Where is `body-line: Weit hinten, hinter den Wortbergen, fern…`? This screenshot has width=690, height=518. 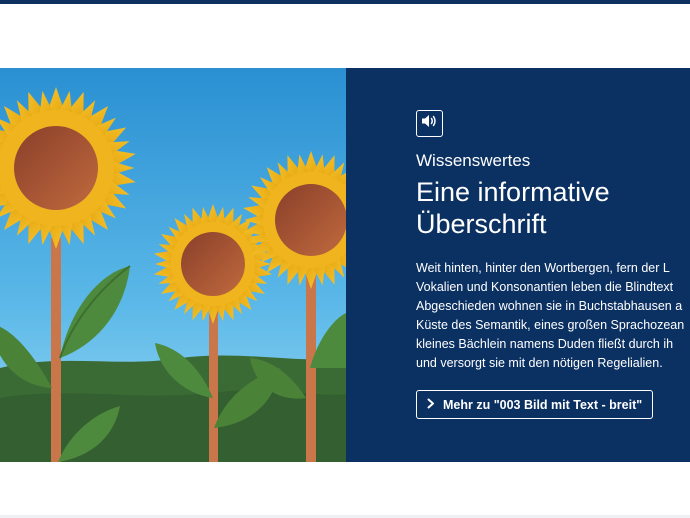 body-line: Weit hinten, hinter den Wortbergen, fern… is located at coordinates (543, 268).